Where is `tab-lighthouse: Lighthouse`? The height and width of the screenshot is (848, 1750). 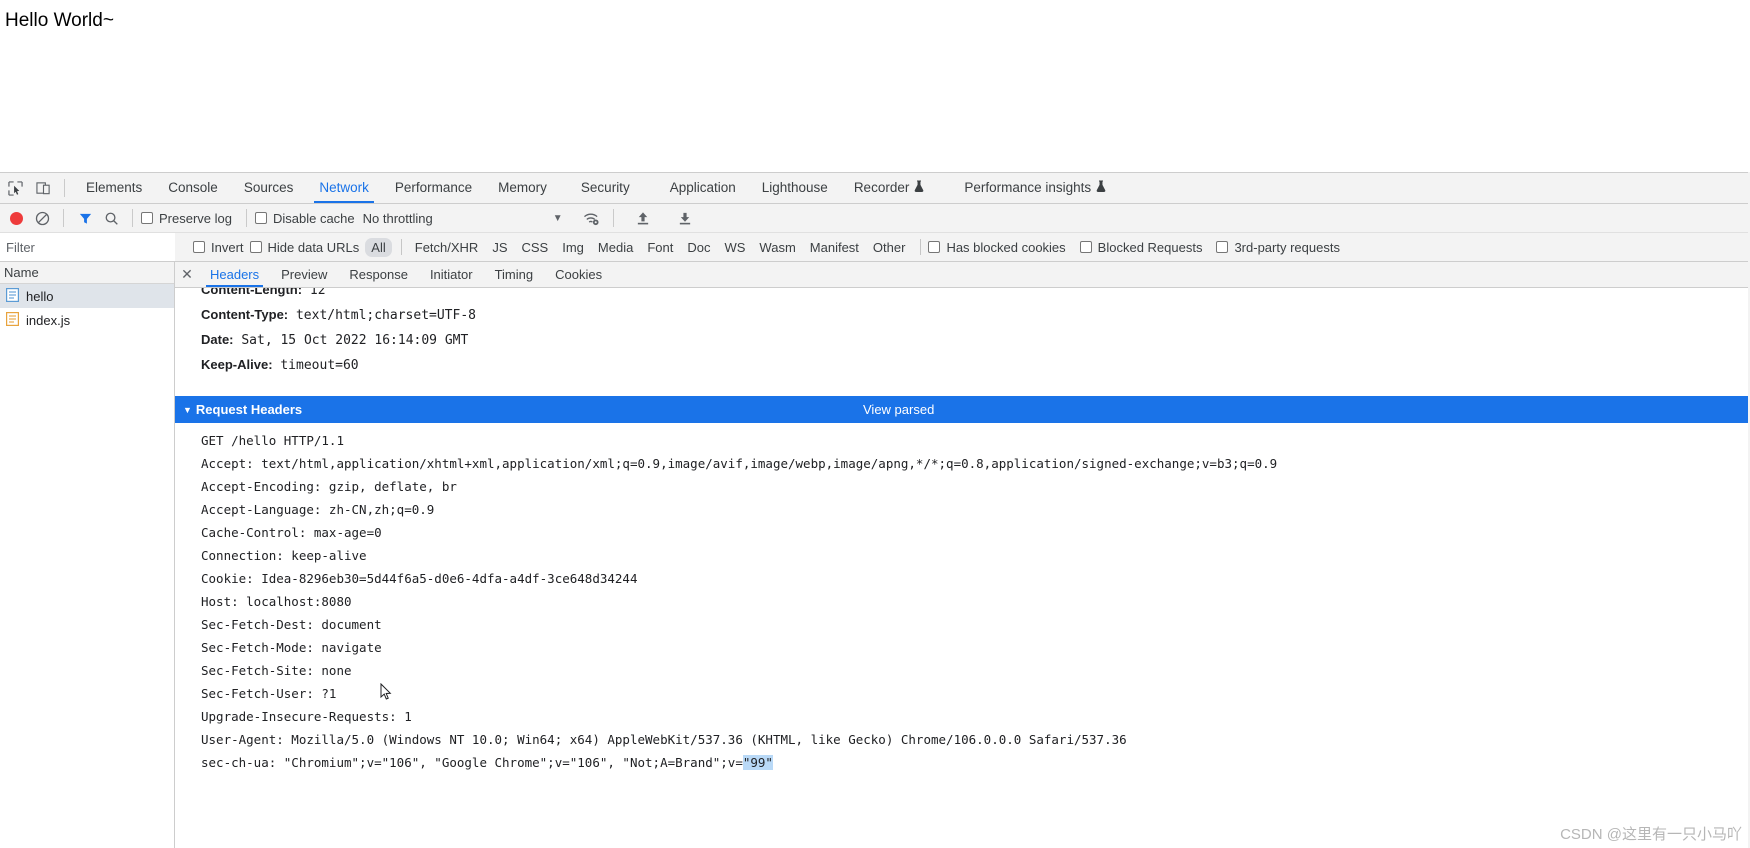 tab-lighthouse: Lighthouse is located at coordinates (795, 188).